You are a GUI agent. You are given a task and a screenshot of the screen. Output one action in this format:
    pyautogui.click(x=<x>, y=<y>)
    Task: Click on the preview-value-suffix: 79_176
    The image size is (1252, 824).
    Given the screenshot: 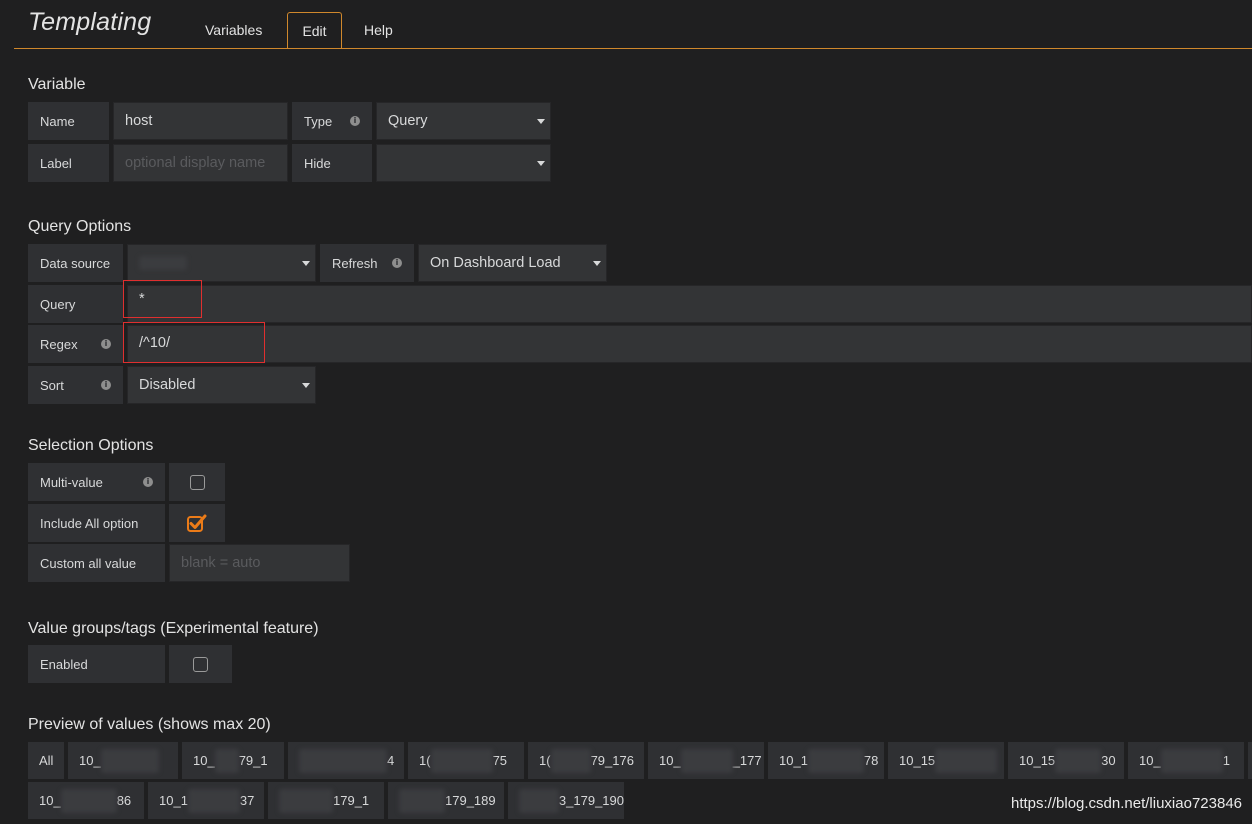 What is the action you would take?
    pyautogui.click(x=612, y=760)
    